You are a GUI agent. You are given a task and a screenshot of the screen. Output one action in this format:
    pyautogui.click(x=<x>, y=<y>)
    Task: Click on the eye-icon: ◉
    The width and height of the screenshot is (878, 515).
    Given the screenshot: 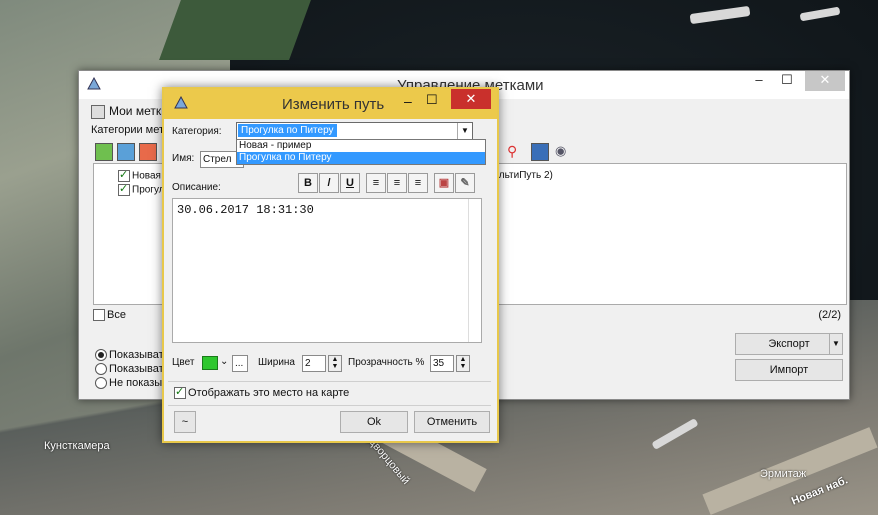 What is the action you would take?
    pyautogui.click(x=563, y=151)
    